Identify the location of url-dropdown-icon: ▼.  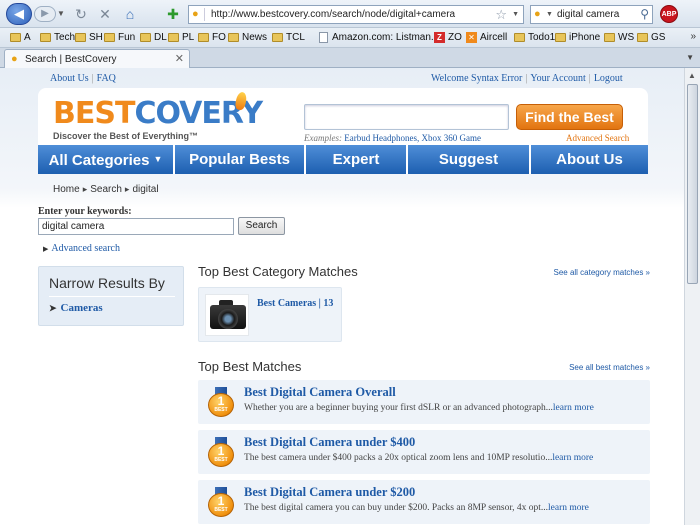
(515, 14).